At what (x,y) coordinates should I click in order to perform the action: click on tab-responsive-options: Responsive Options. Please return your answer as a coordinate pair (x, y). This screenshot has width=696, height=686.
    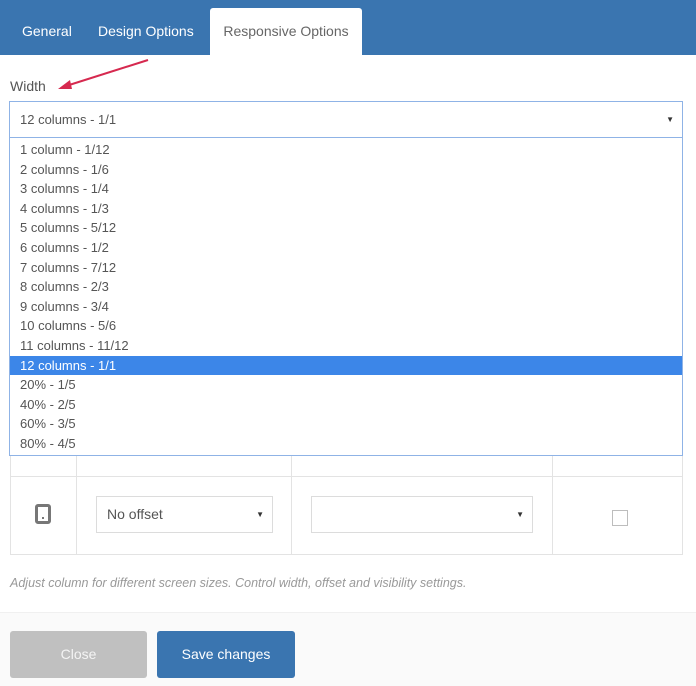
    Looking at the image, I should click on (286, 31).